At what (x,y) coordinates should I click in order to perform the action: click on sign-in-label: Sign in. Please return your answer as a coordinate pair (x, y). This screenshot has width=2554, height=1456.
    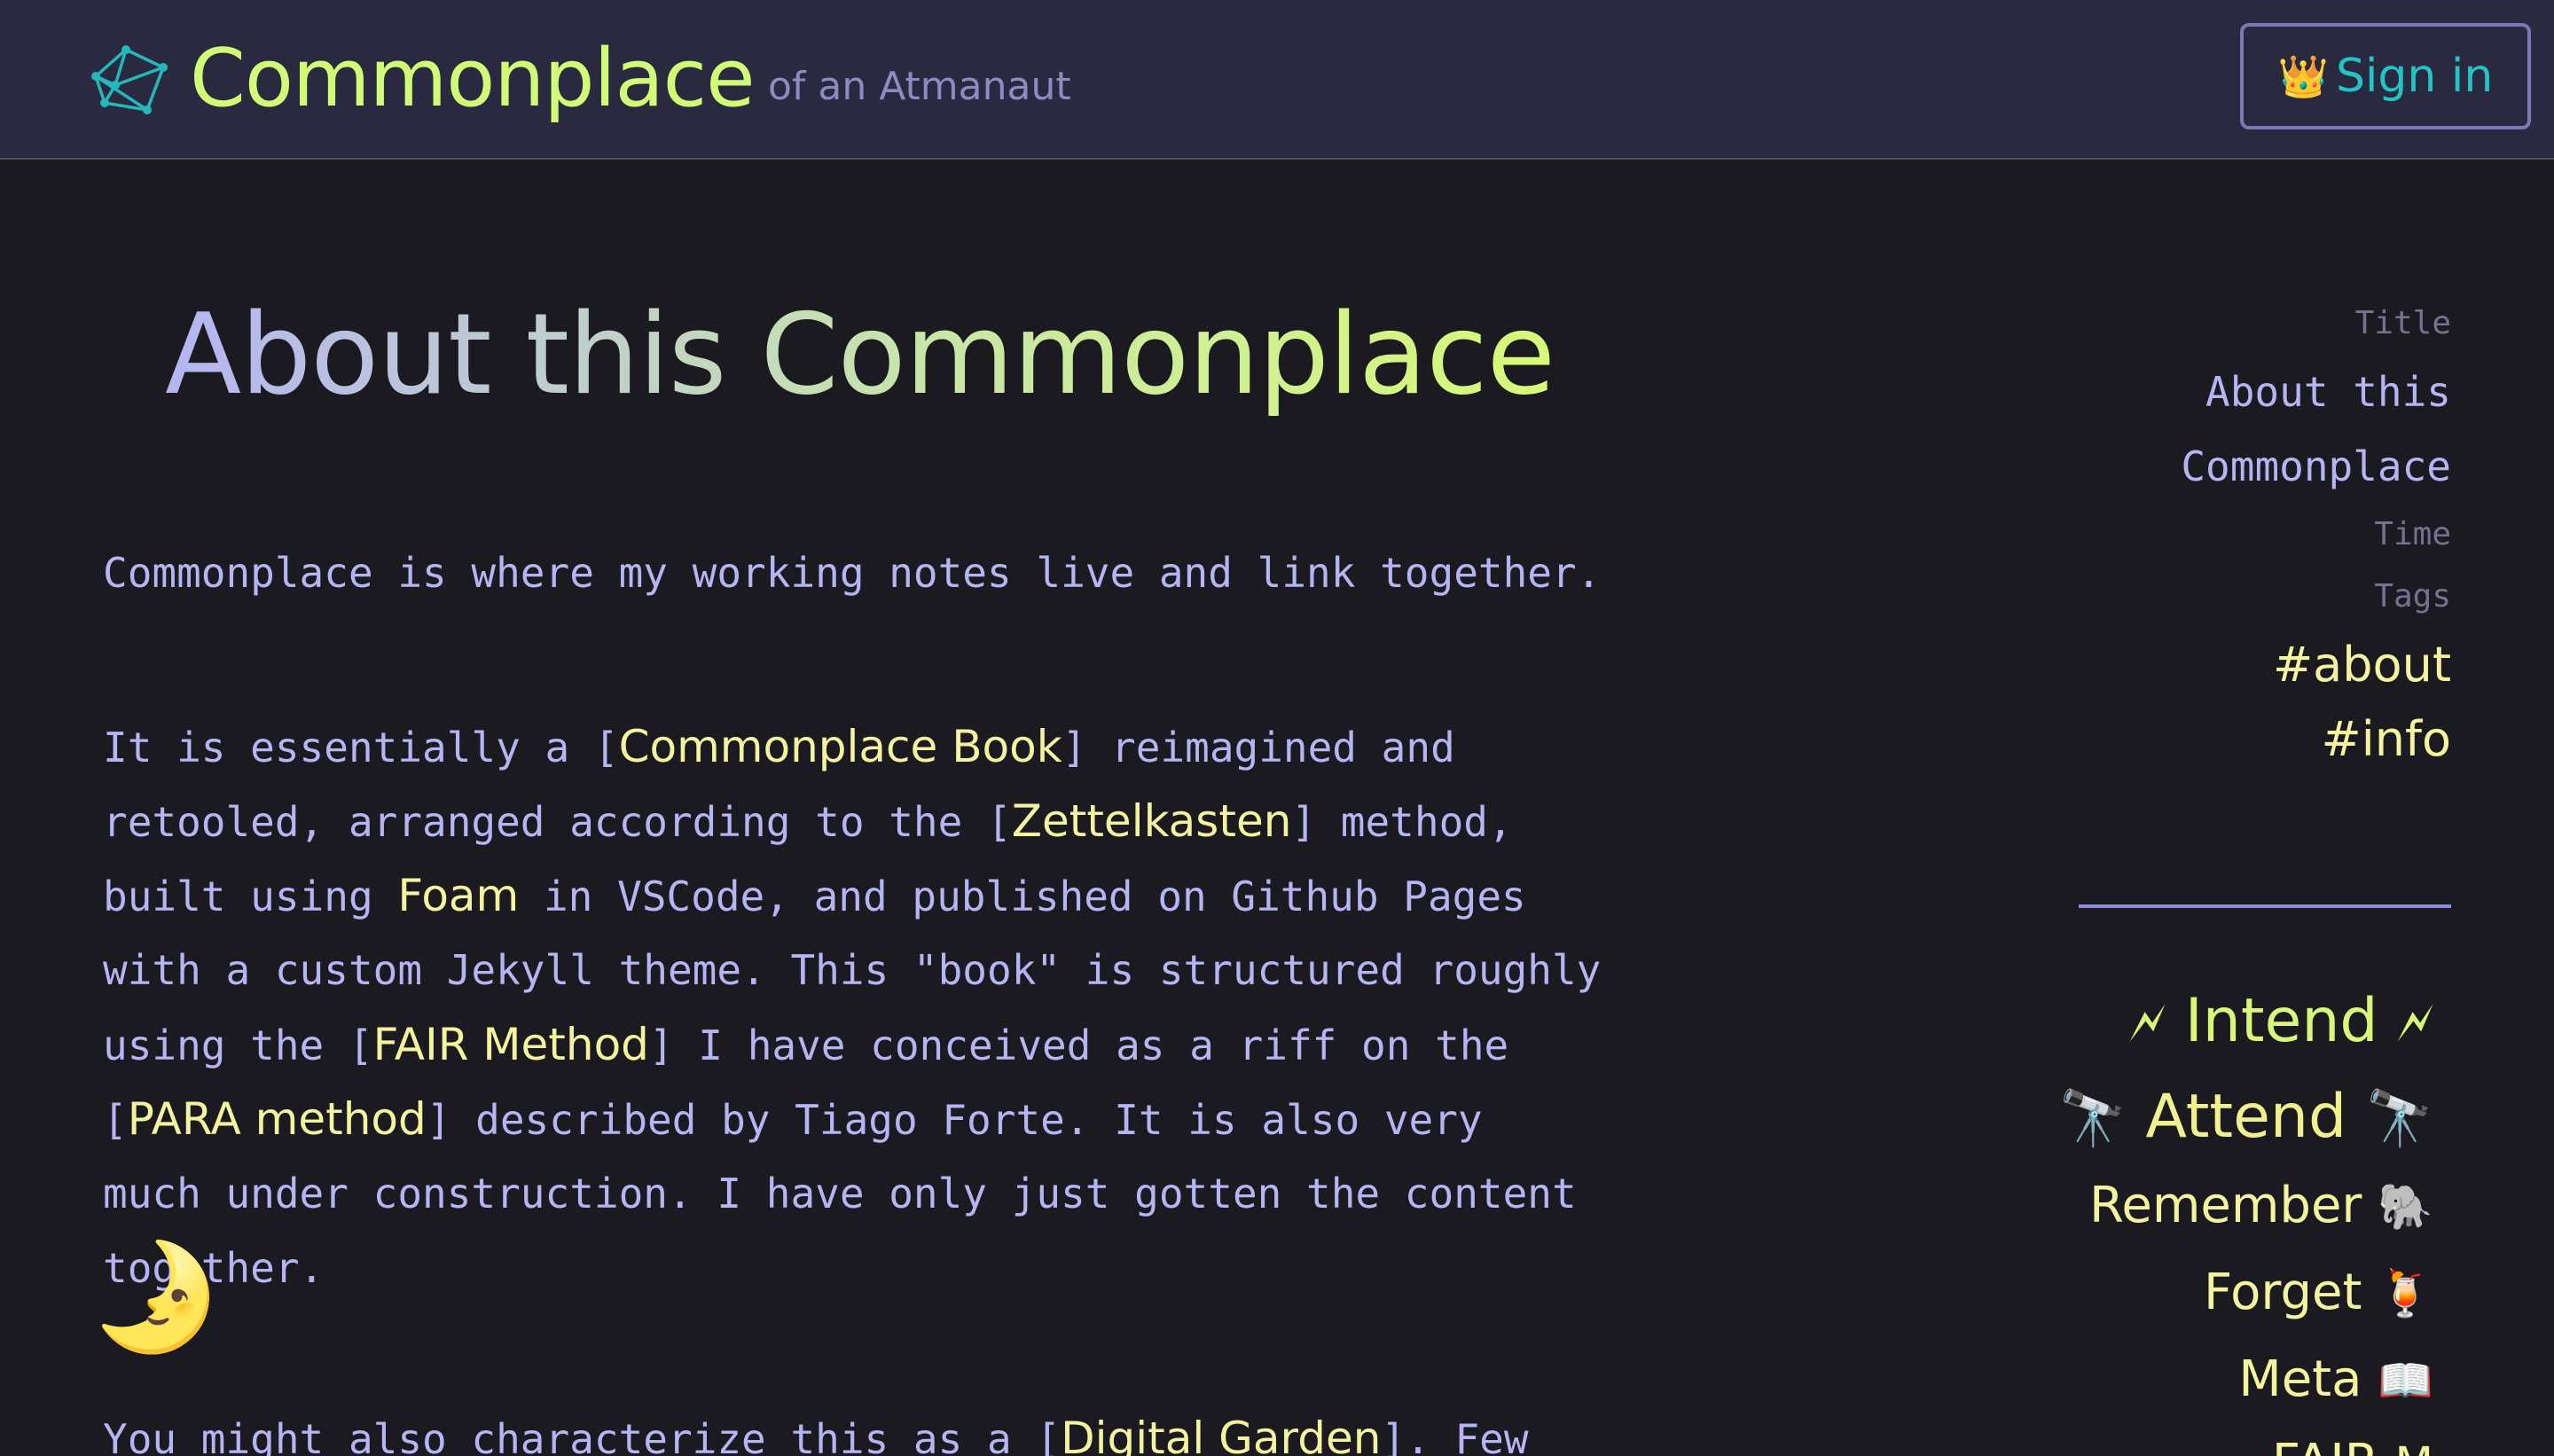
    Looking at the image, I should click on (2414, 76).